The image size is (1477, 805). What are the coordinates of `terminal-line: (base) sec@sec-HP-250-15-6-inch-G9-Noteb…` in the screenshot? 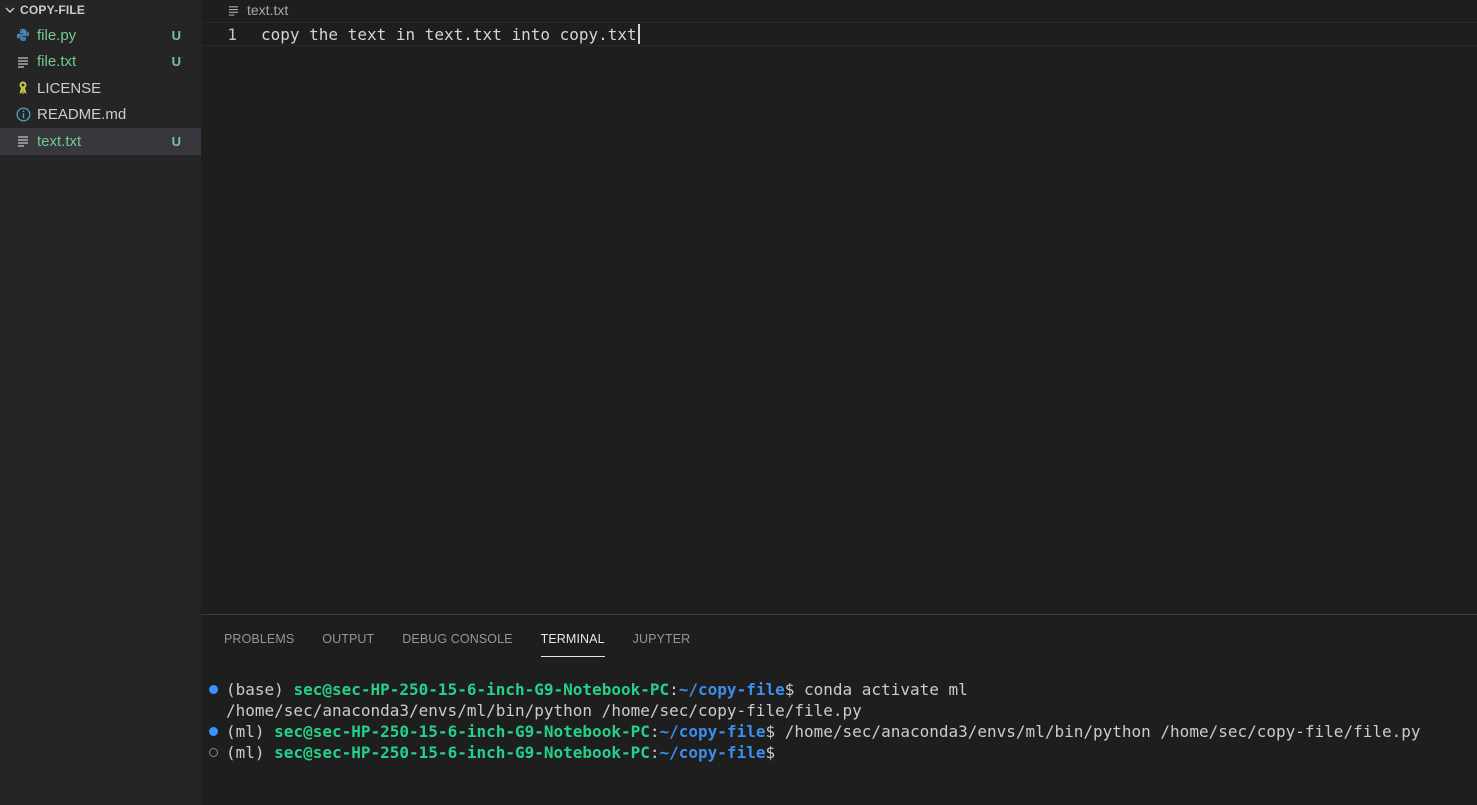 It's located at (839, 689).